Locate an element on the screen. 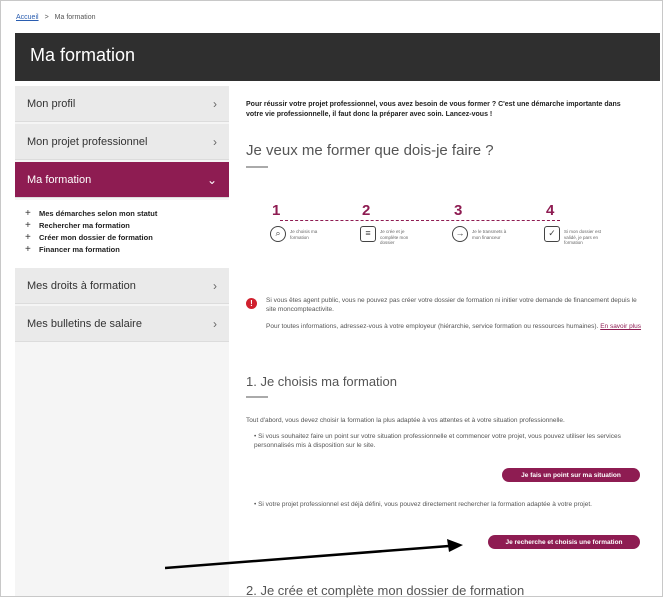  subnav-item-demarches: + Mes démarches selon mon statut is located at coordinates (91, 213).